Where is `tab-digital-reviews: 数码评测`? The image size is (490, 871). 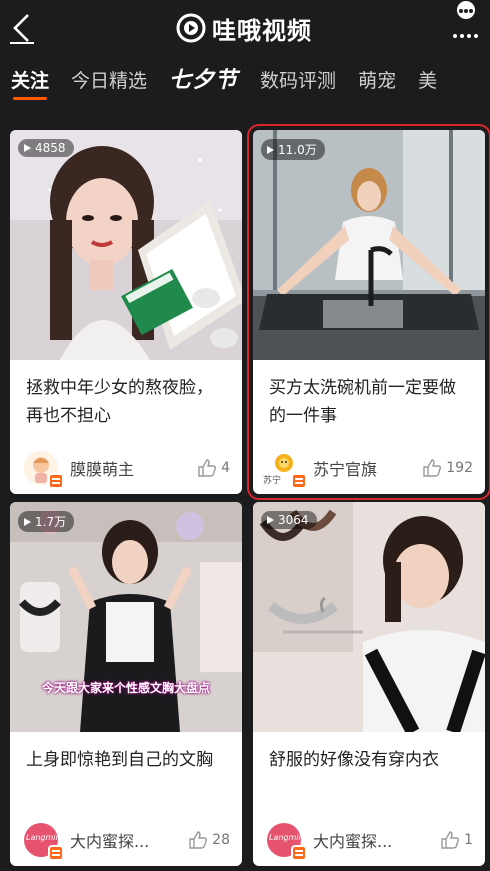 tab-digital-reviews: 数码评测 is located at coordinates (298, 83).